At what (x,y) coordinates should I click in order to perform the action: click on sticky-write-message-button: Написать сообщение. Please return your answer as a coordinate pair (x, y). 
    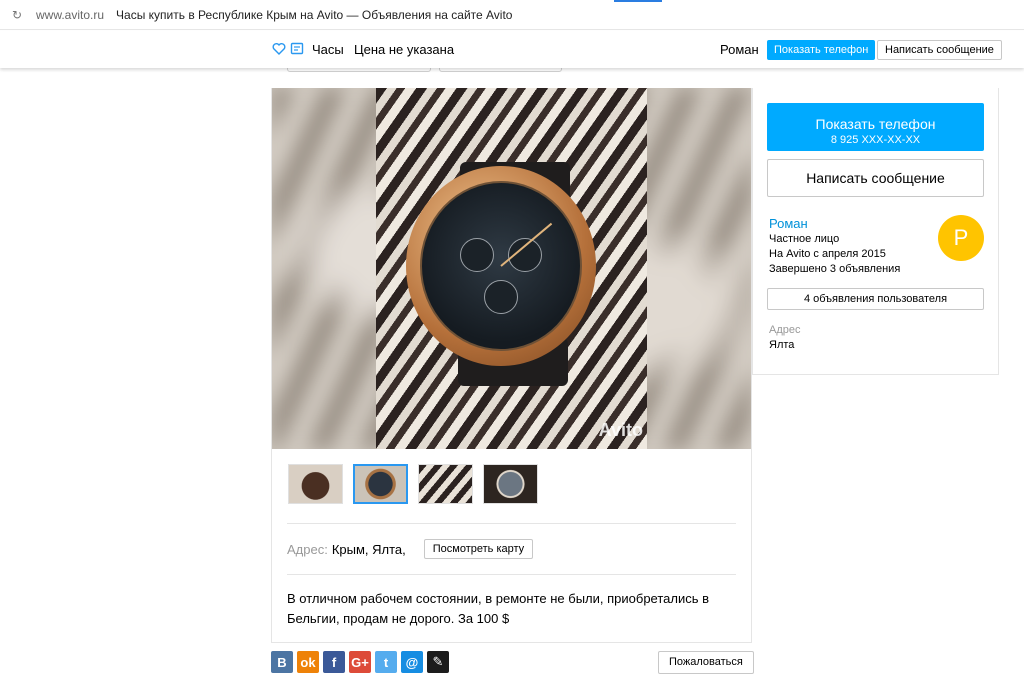
    Looking at the image, I should click on (939, 50).